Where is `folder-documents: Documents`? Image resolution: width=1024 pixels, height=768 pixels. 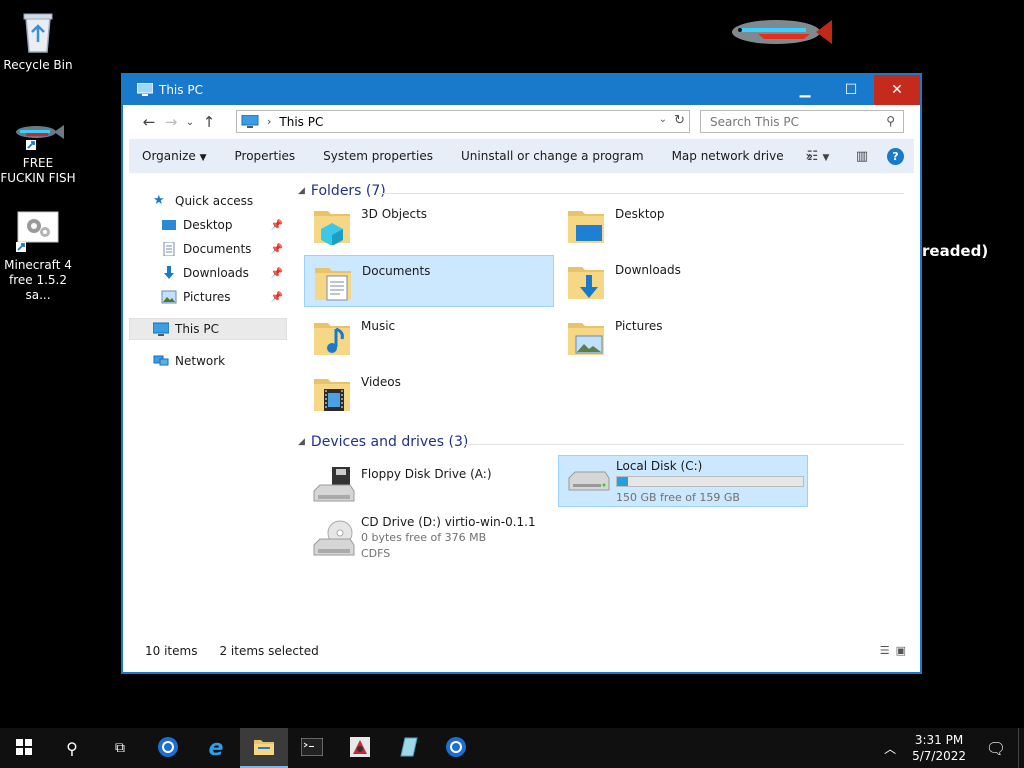 folder-documents: Documents is located at coordinates (429, 281).